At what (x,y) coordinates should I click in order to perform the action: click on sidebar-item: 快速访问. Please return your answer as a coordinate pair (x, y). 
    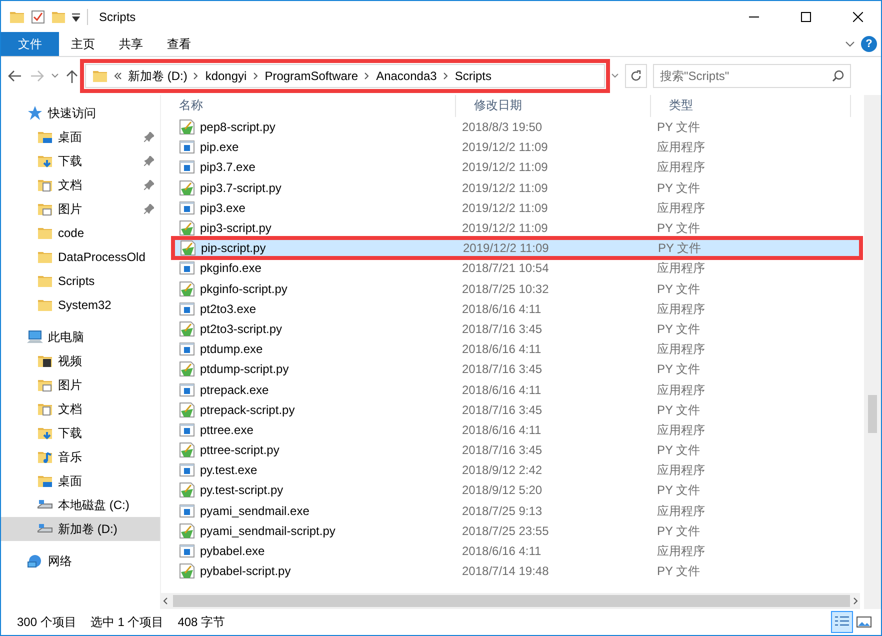
    Looking at the image, I should click on (80, 113).